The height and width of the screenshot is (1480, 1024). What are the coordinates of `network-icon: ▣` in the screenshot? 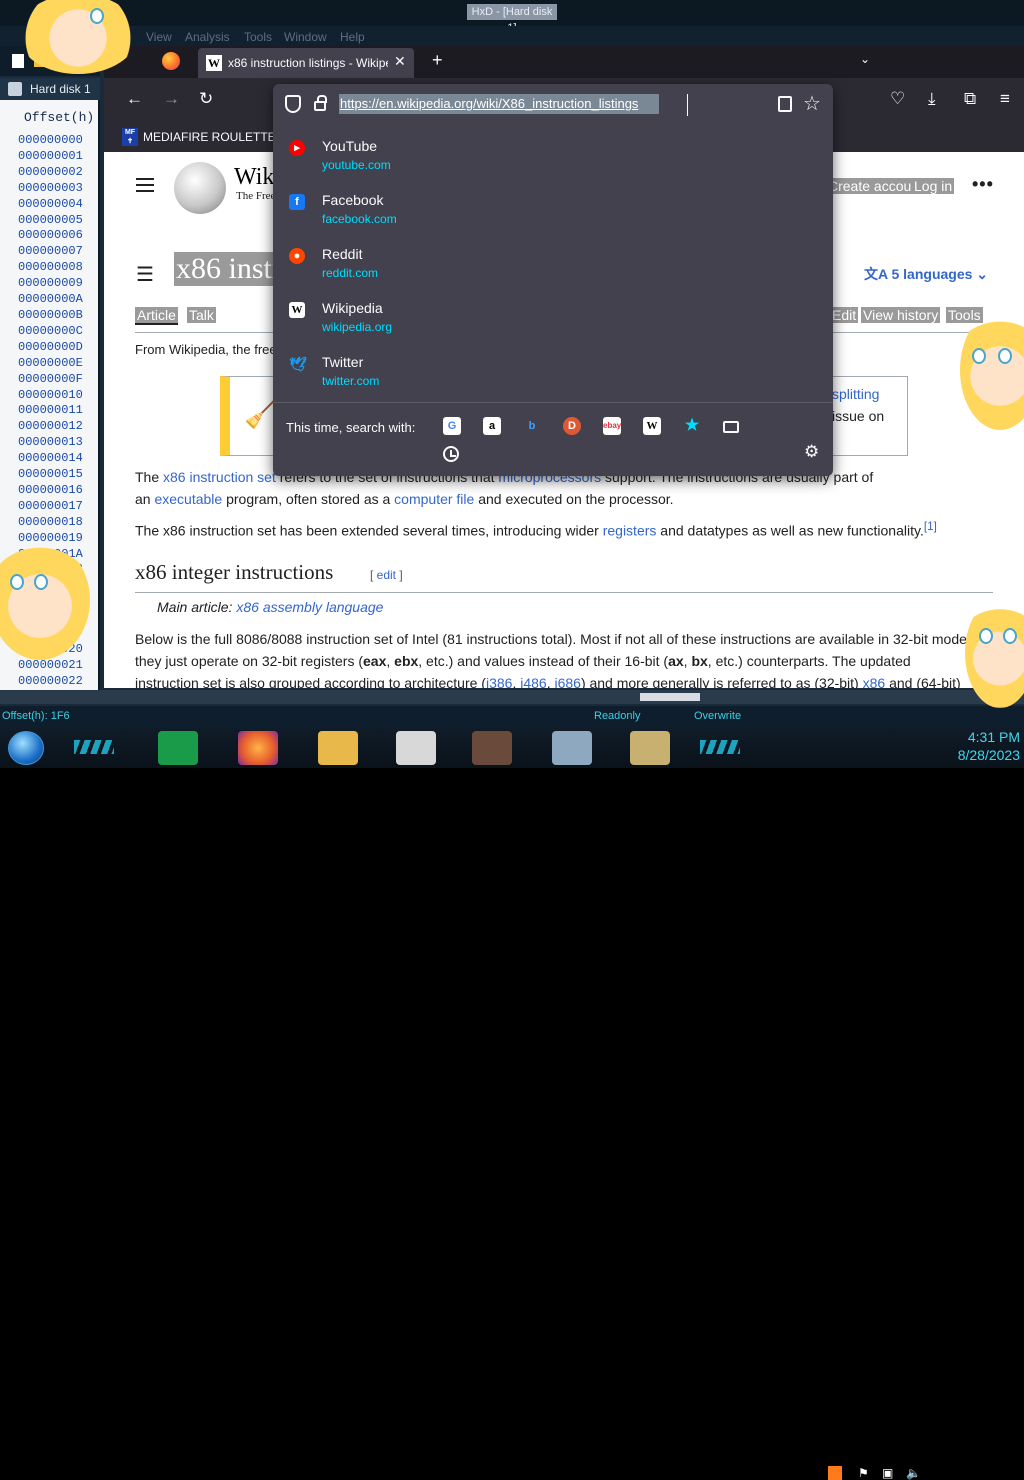 It's located at (889, 1473).